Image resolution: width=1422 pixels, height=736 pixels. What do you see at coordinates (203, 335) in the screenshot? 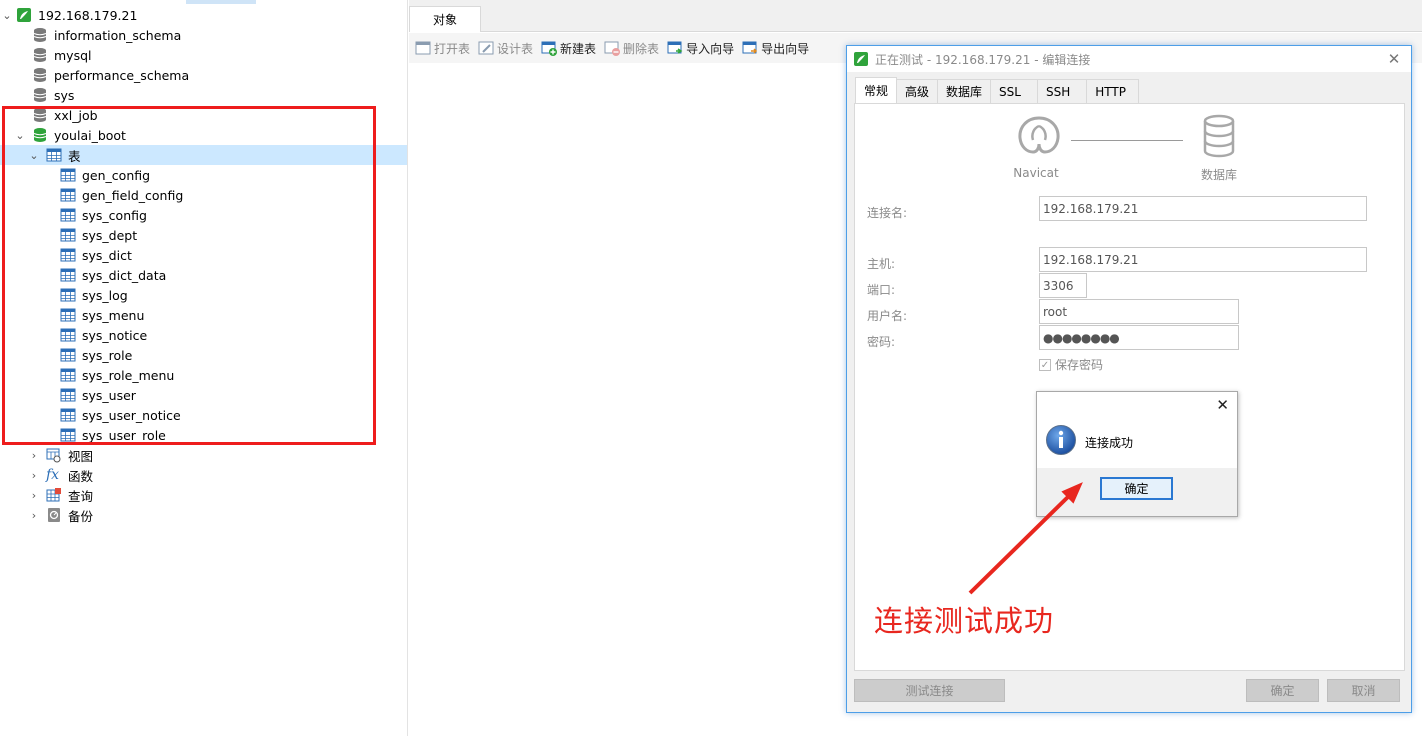
I see `tree-table-item: sys_notice` at bounding box center [203, 335].